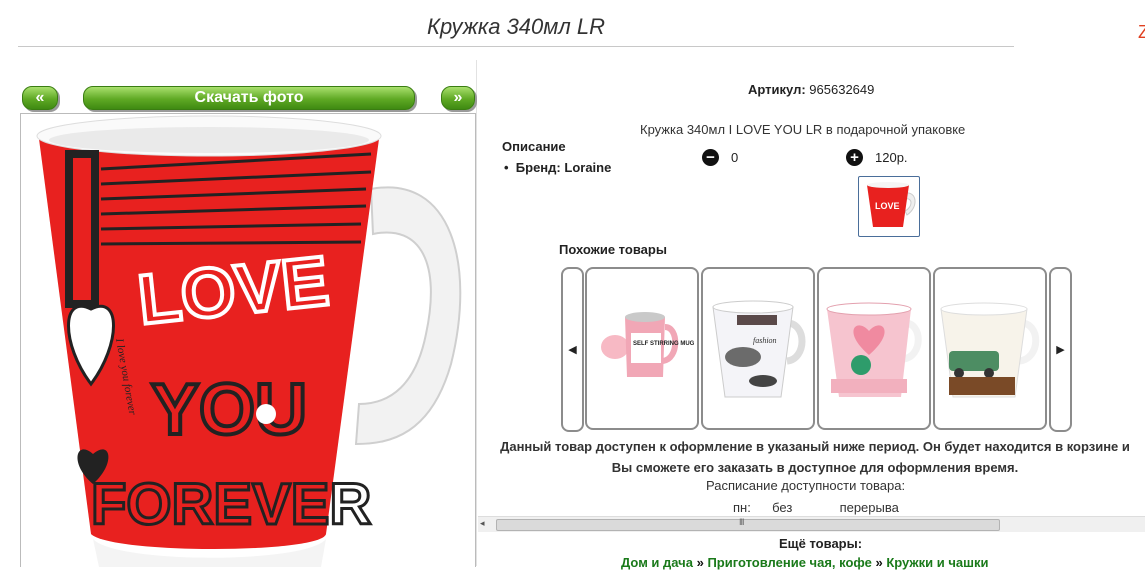 Image resolution: width=1145 pixels, height=570 pixels. I want to click on sku: Артикул: 965632649, so click(811, 89).